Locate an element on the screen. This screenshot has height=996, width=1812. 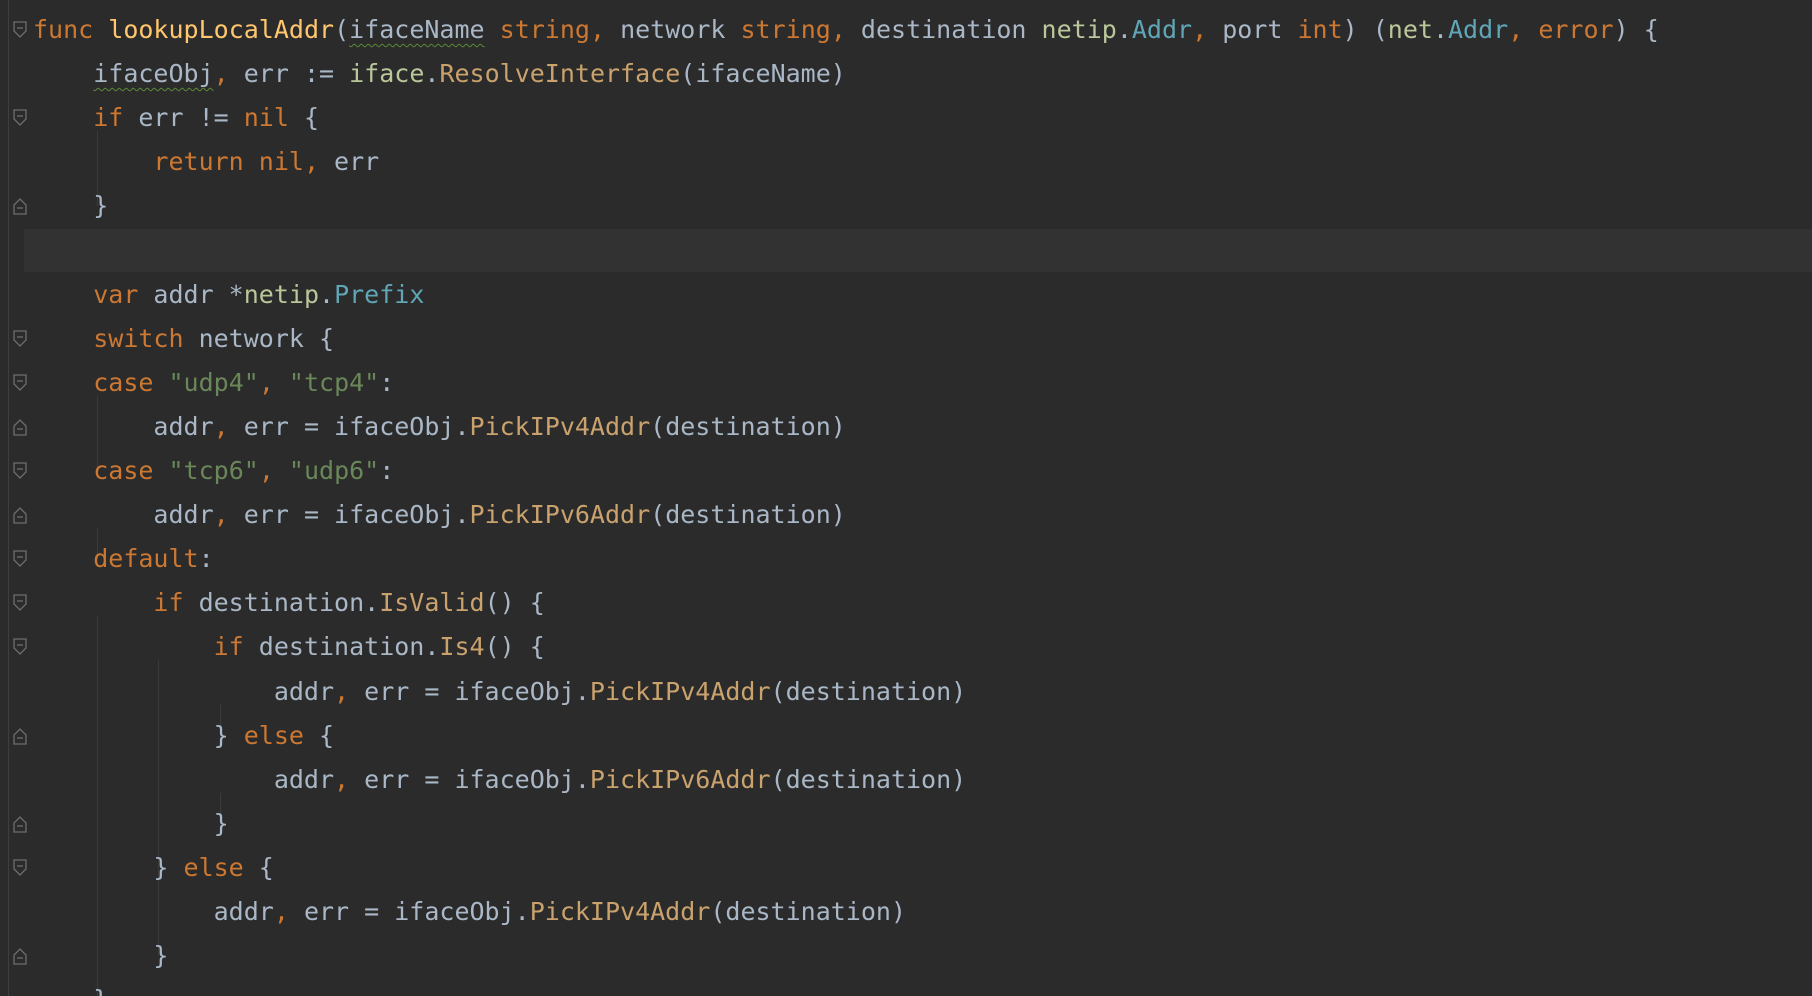
code-line-3: if err != nil { is located at coordinates (176, 118).